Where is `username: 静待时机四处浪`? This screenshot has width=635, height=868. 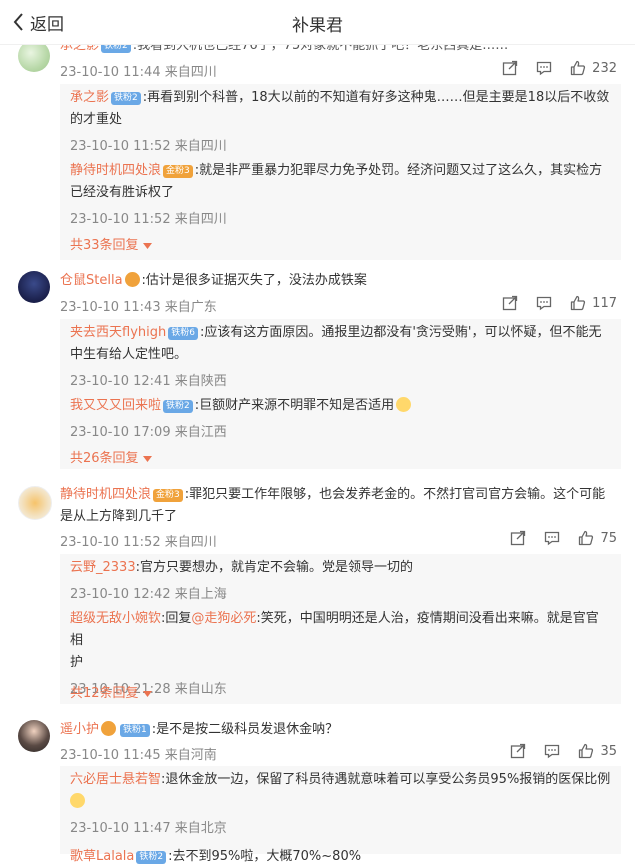
username: 静待时机四处浪 is located at coordinates (105, 494).